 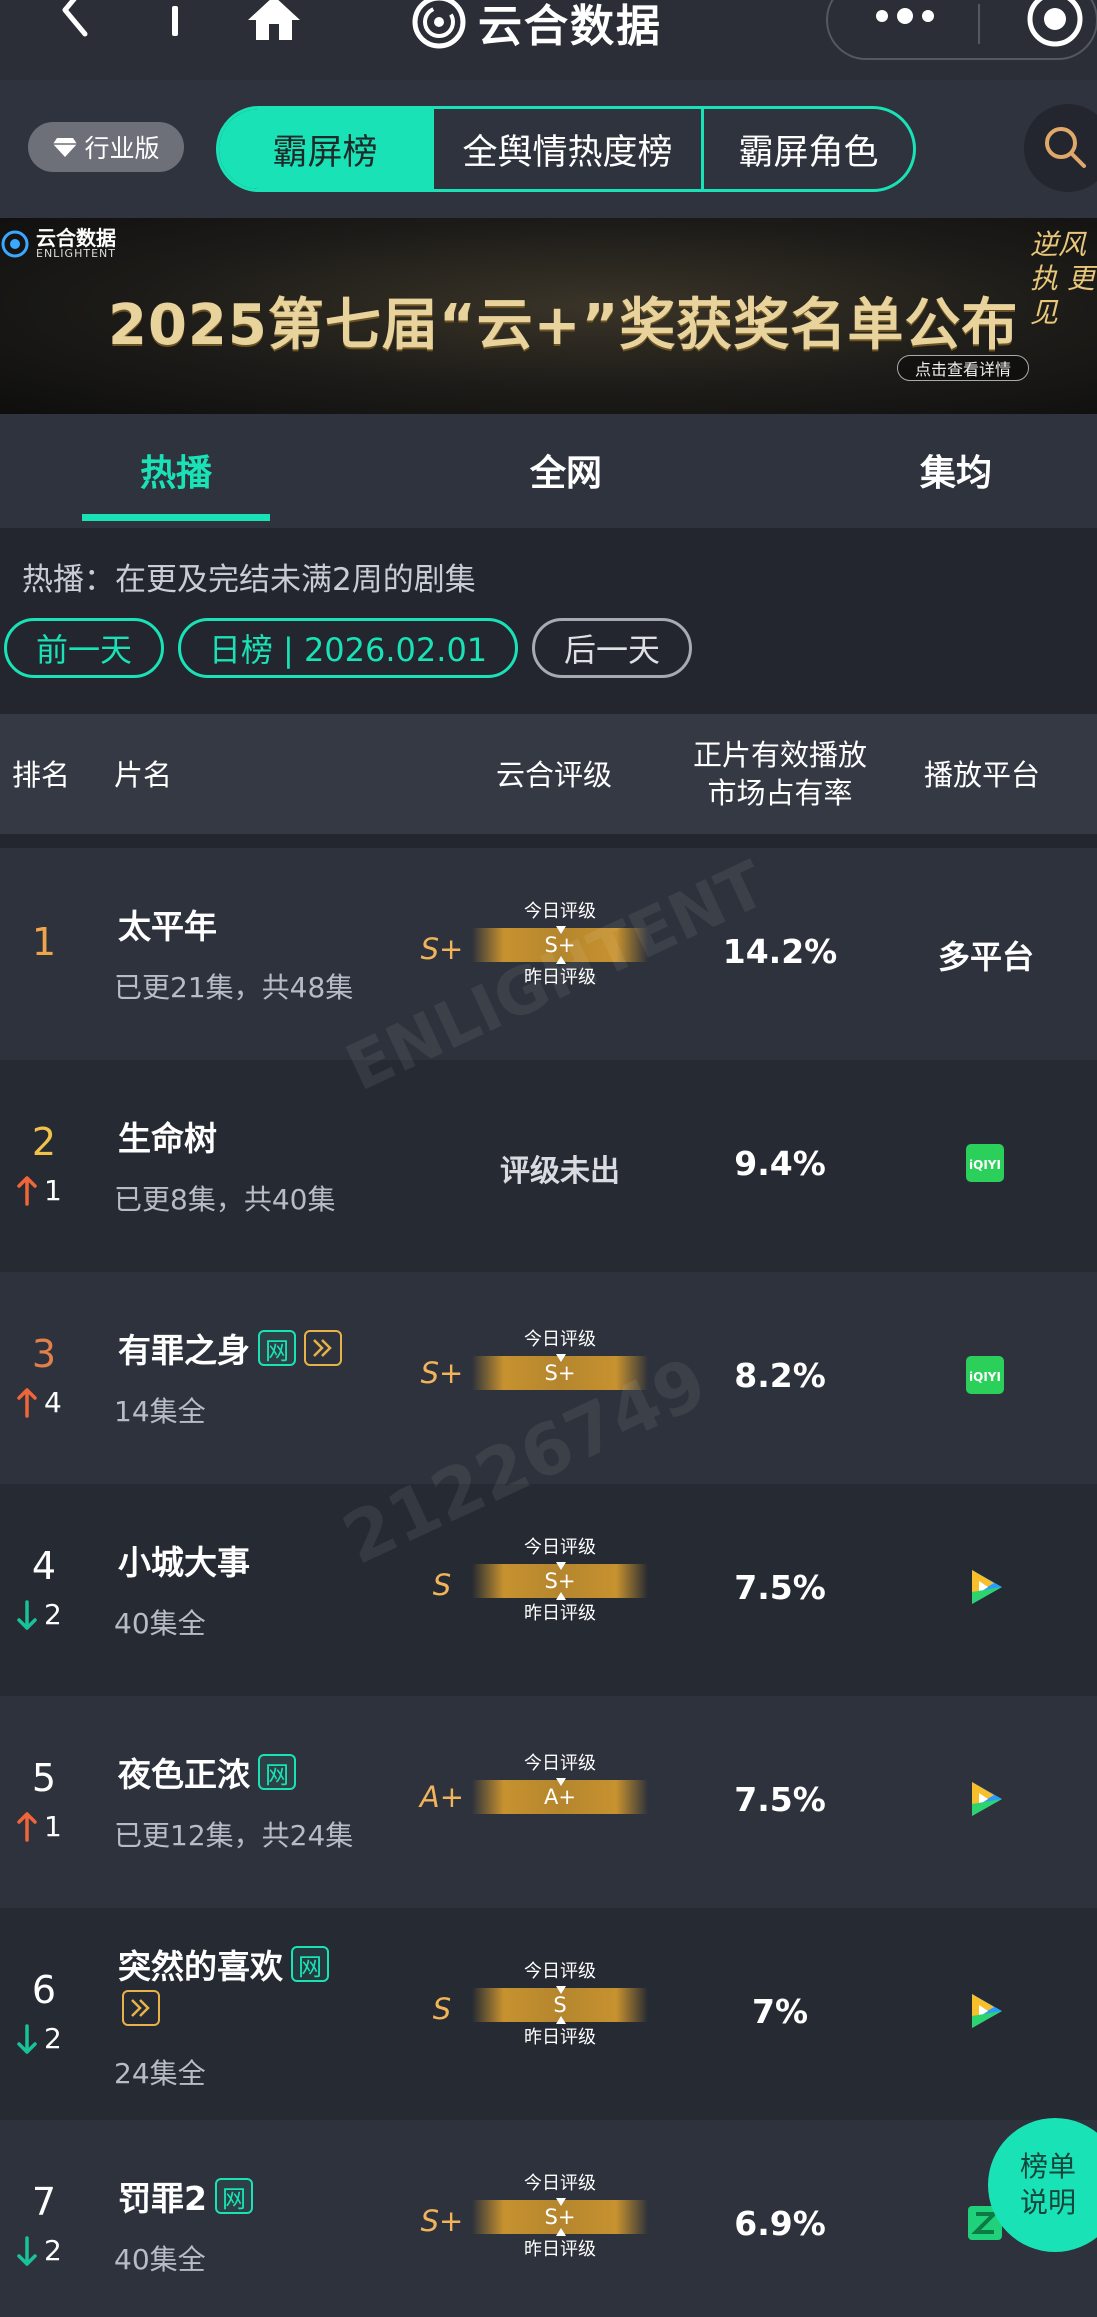 What do you see at coordinates (225, 1199) in the screenshot?
I see `episode-info: 已更8集，共40集` at bounding box center [225, 1199].